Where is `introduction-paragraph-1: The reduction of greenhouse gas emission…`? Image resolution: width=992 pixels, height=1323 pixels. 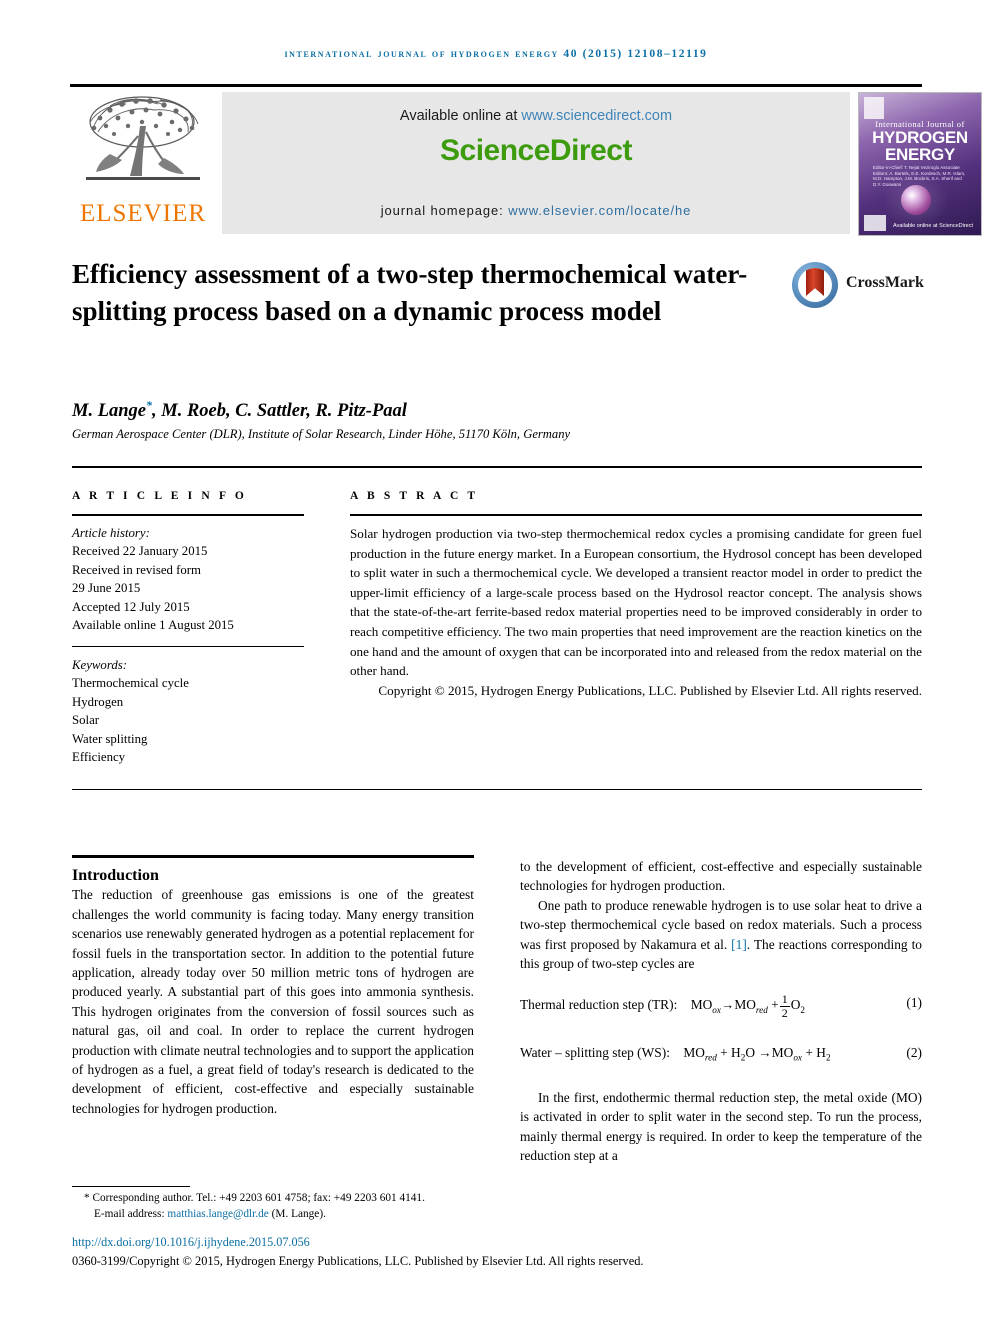 introduction-paragraph-1: The reduction of greenhouse gas emission… is located at coordinates (273, 1001).